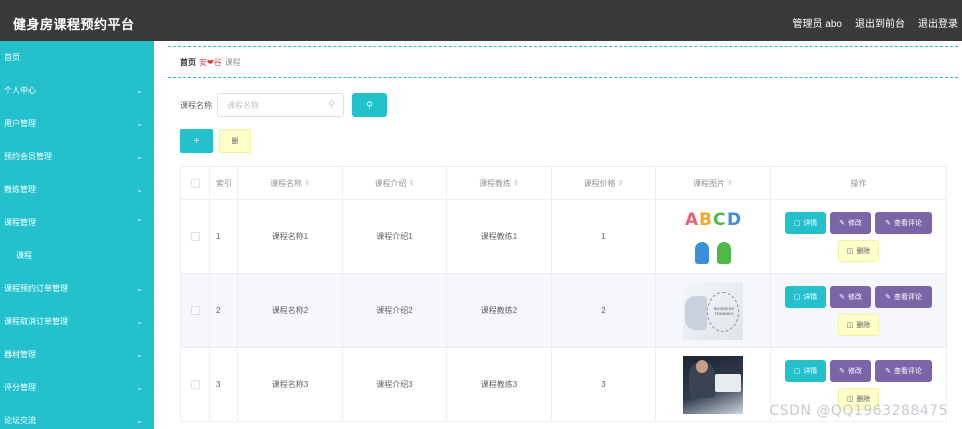  Describe the element at coordinates (604, 310) in the screenshot. I see `cell-price: 2` at that location.